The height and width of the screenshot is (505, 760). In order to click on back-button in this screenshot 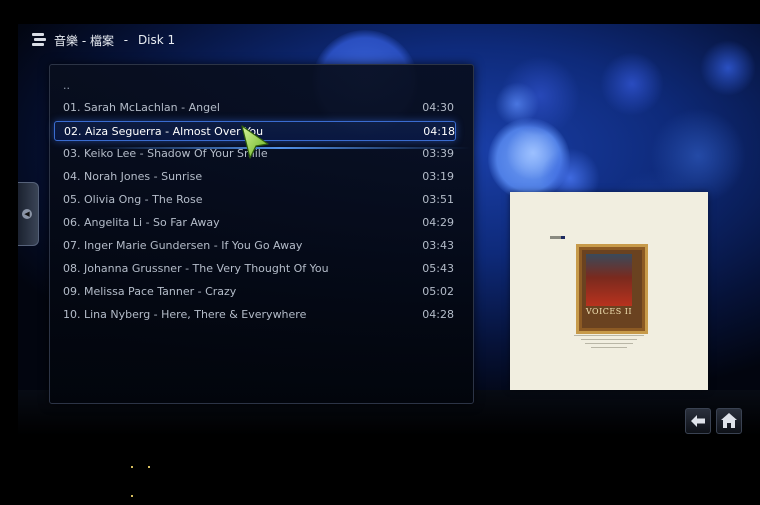, I will do `click(698, 421)`.